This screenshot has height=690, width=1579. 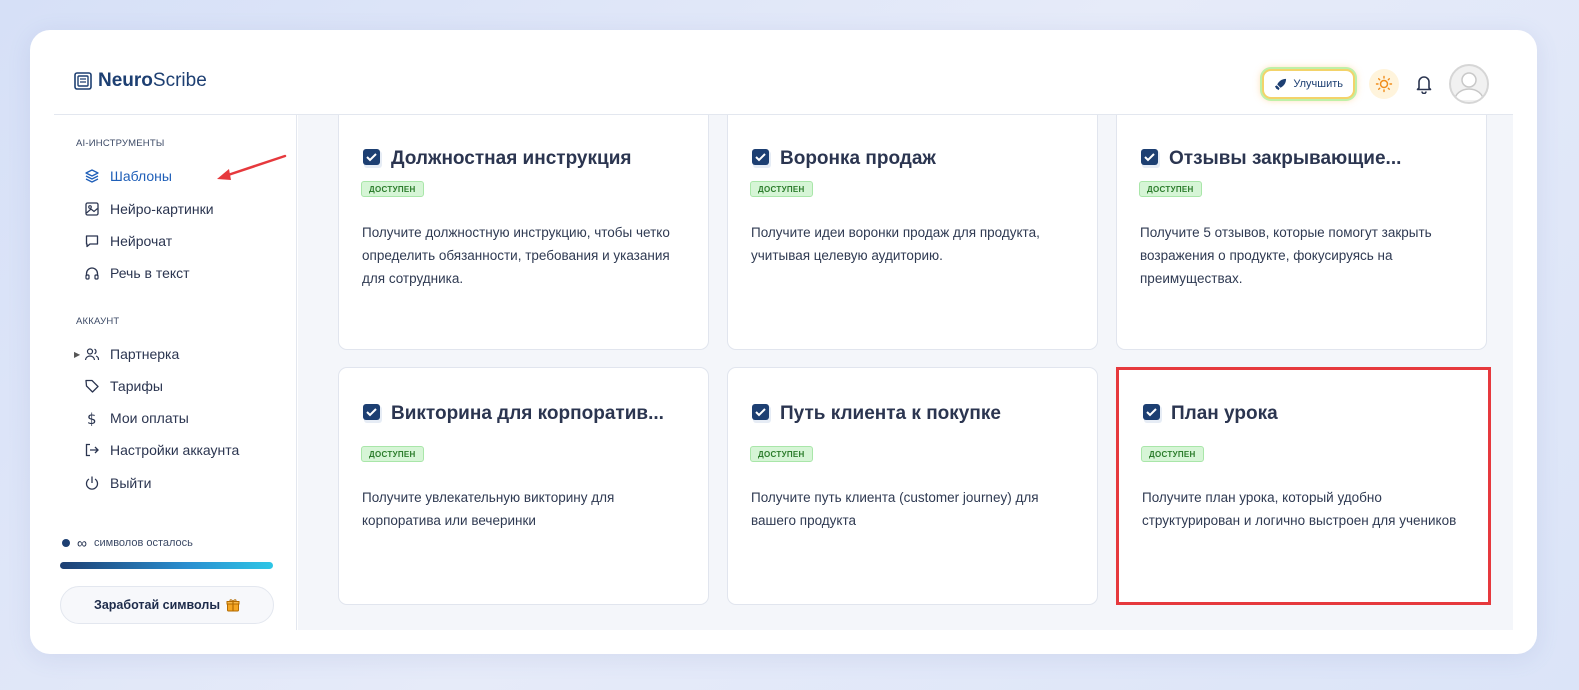 I want to click on bell-icon, so click(x=1424, y=85).